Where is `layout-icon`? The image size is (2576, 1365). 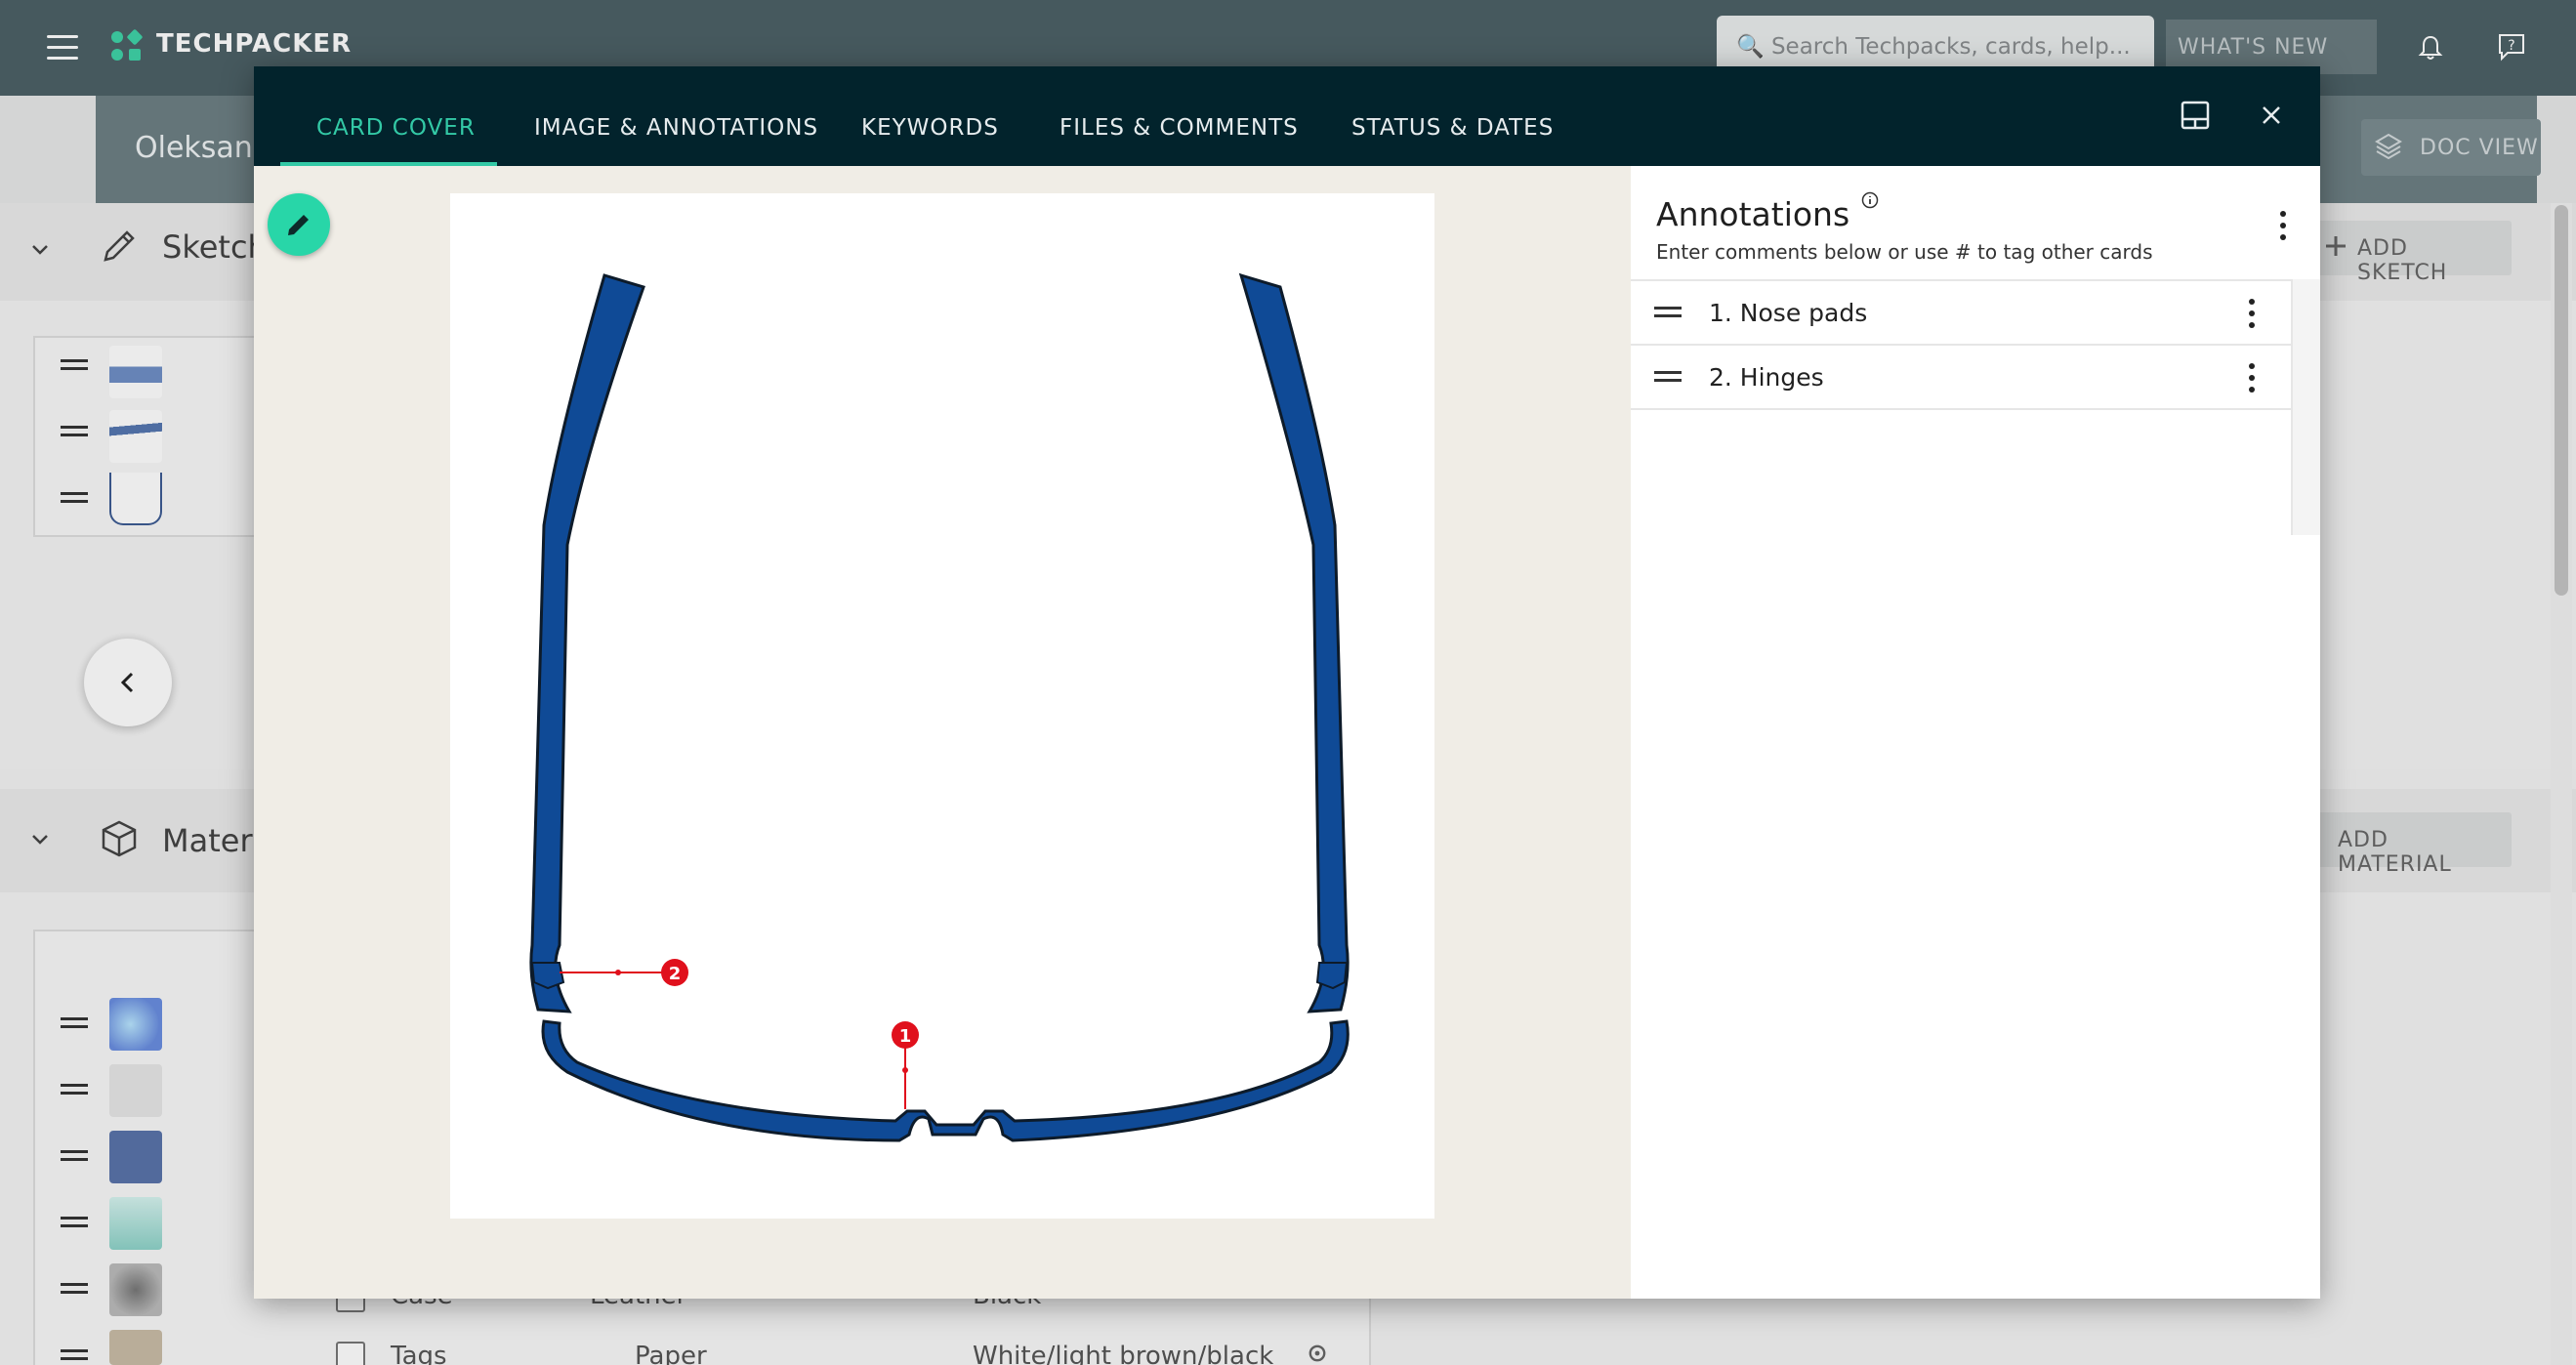 layout-icon is located at coordinates (2195, 115).